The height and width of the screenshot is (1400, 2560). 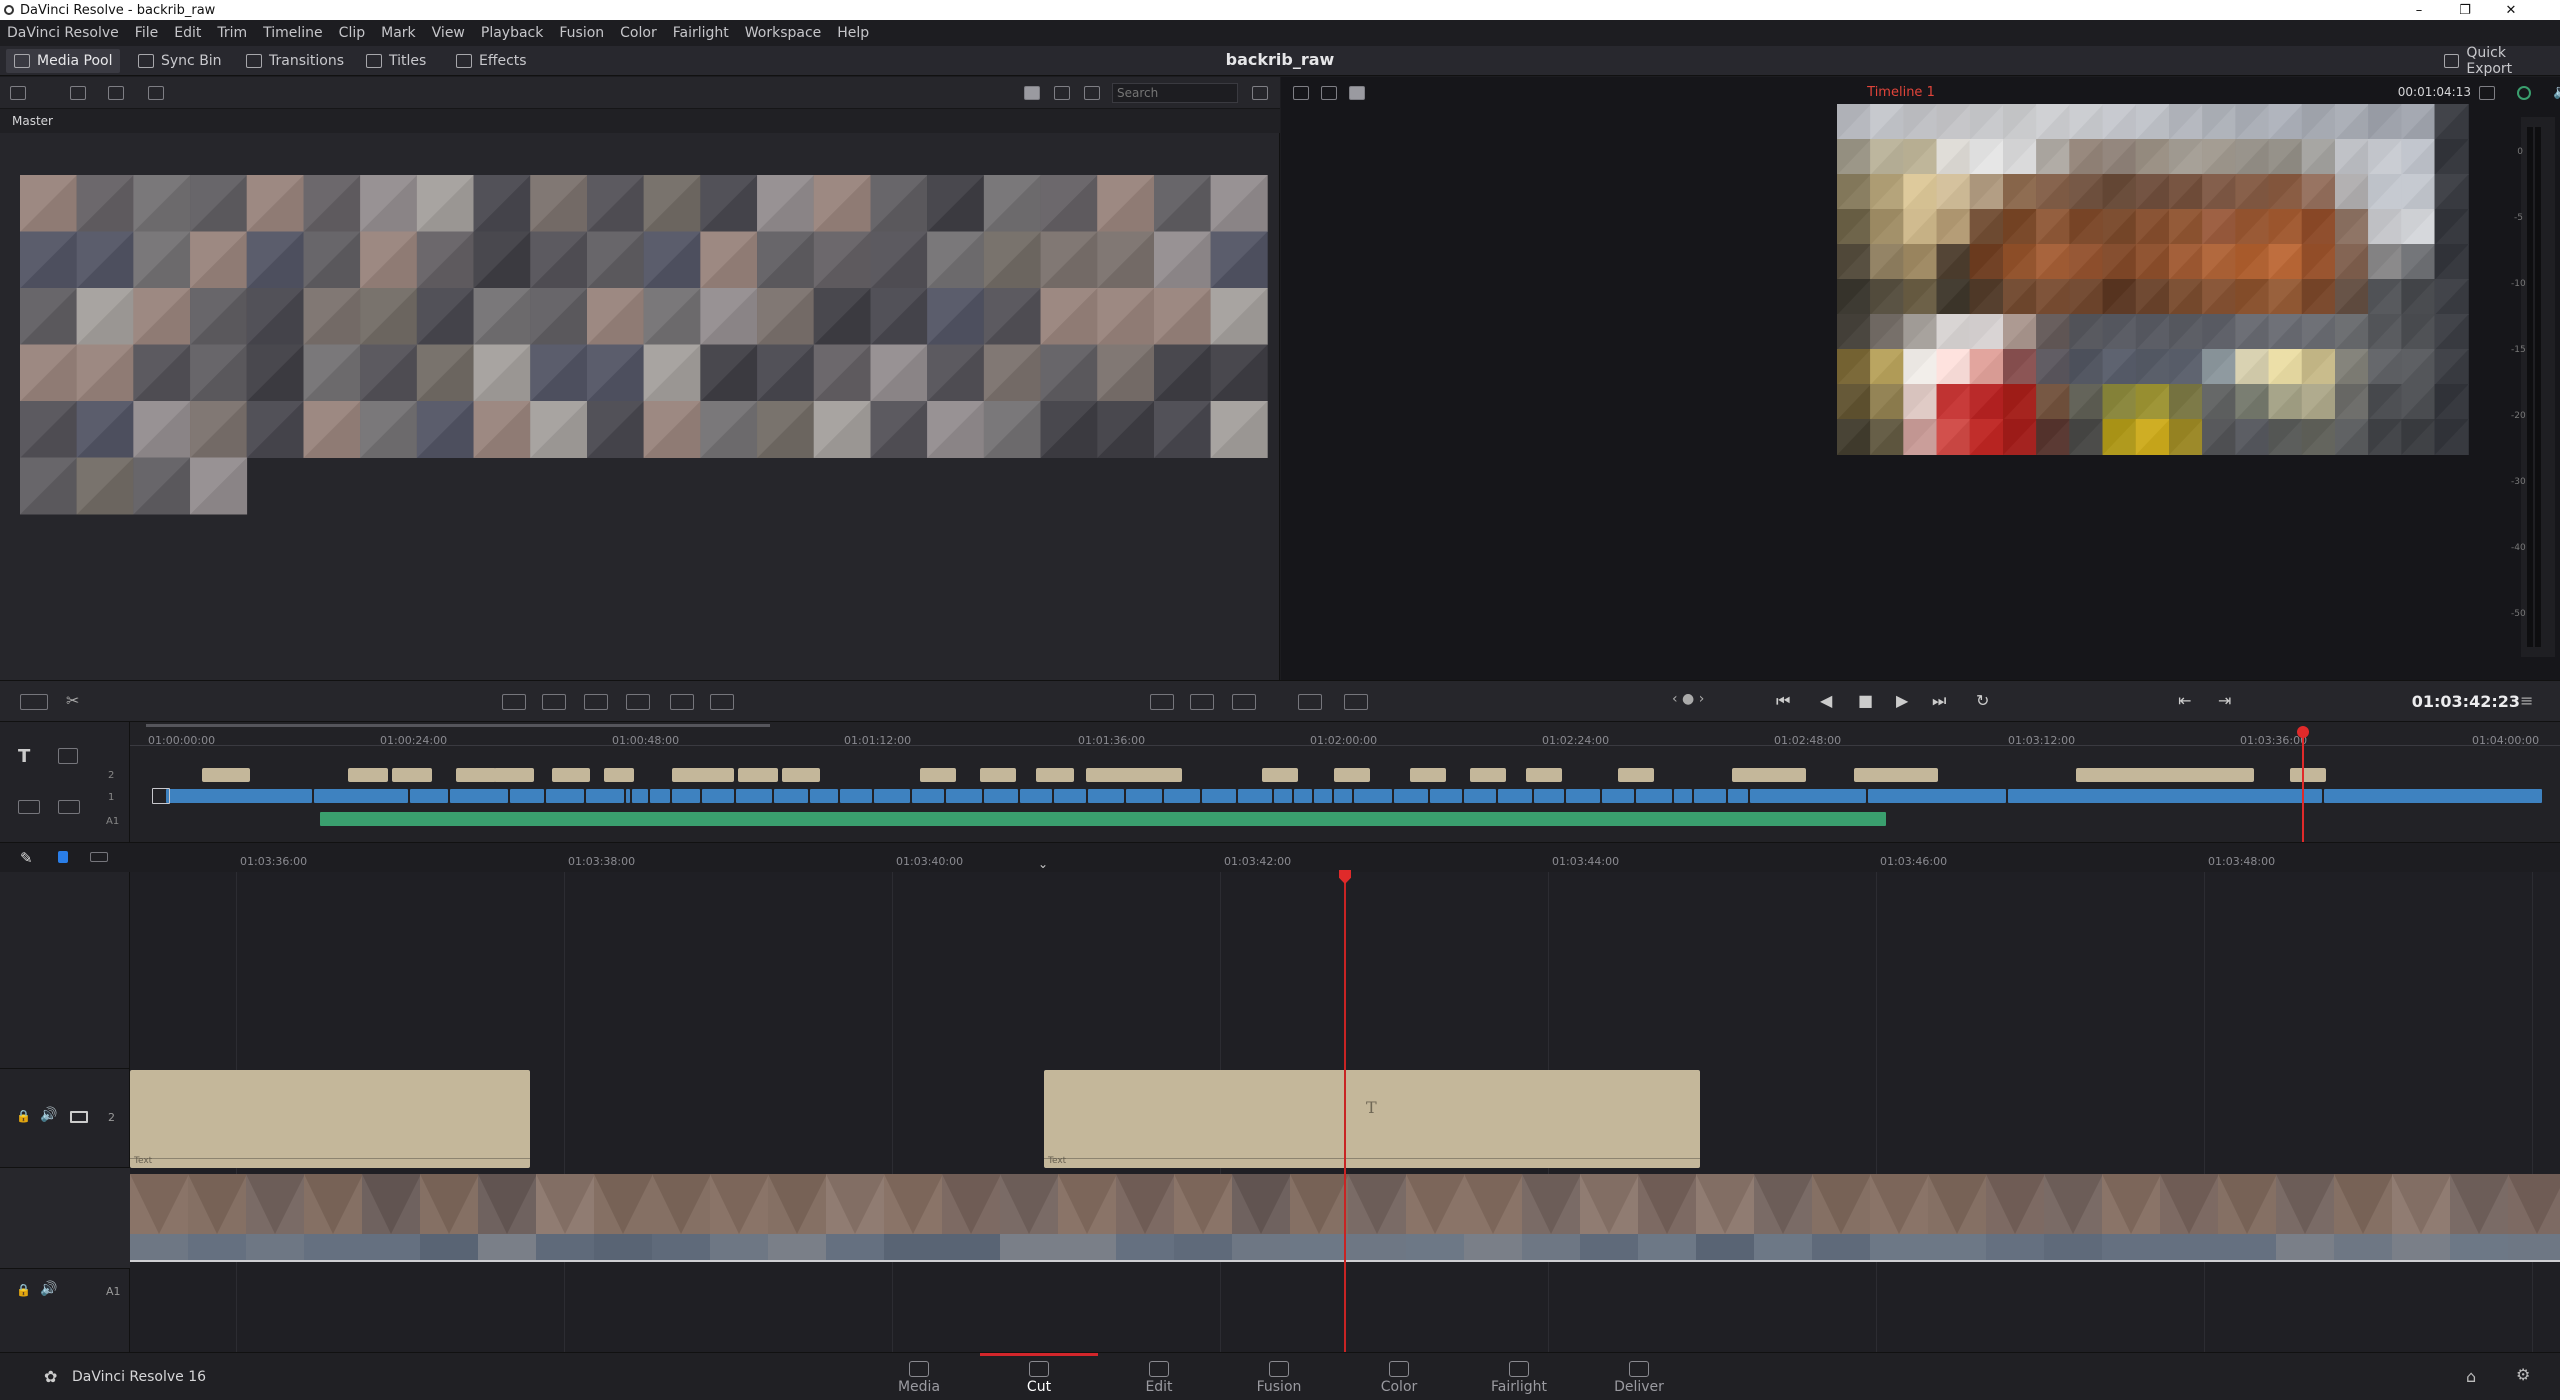 What do you see at coordinates (784, 33) in the screenshot?
I see `menu-workspace: Workspace` at bounding box center [784, 33].